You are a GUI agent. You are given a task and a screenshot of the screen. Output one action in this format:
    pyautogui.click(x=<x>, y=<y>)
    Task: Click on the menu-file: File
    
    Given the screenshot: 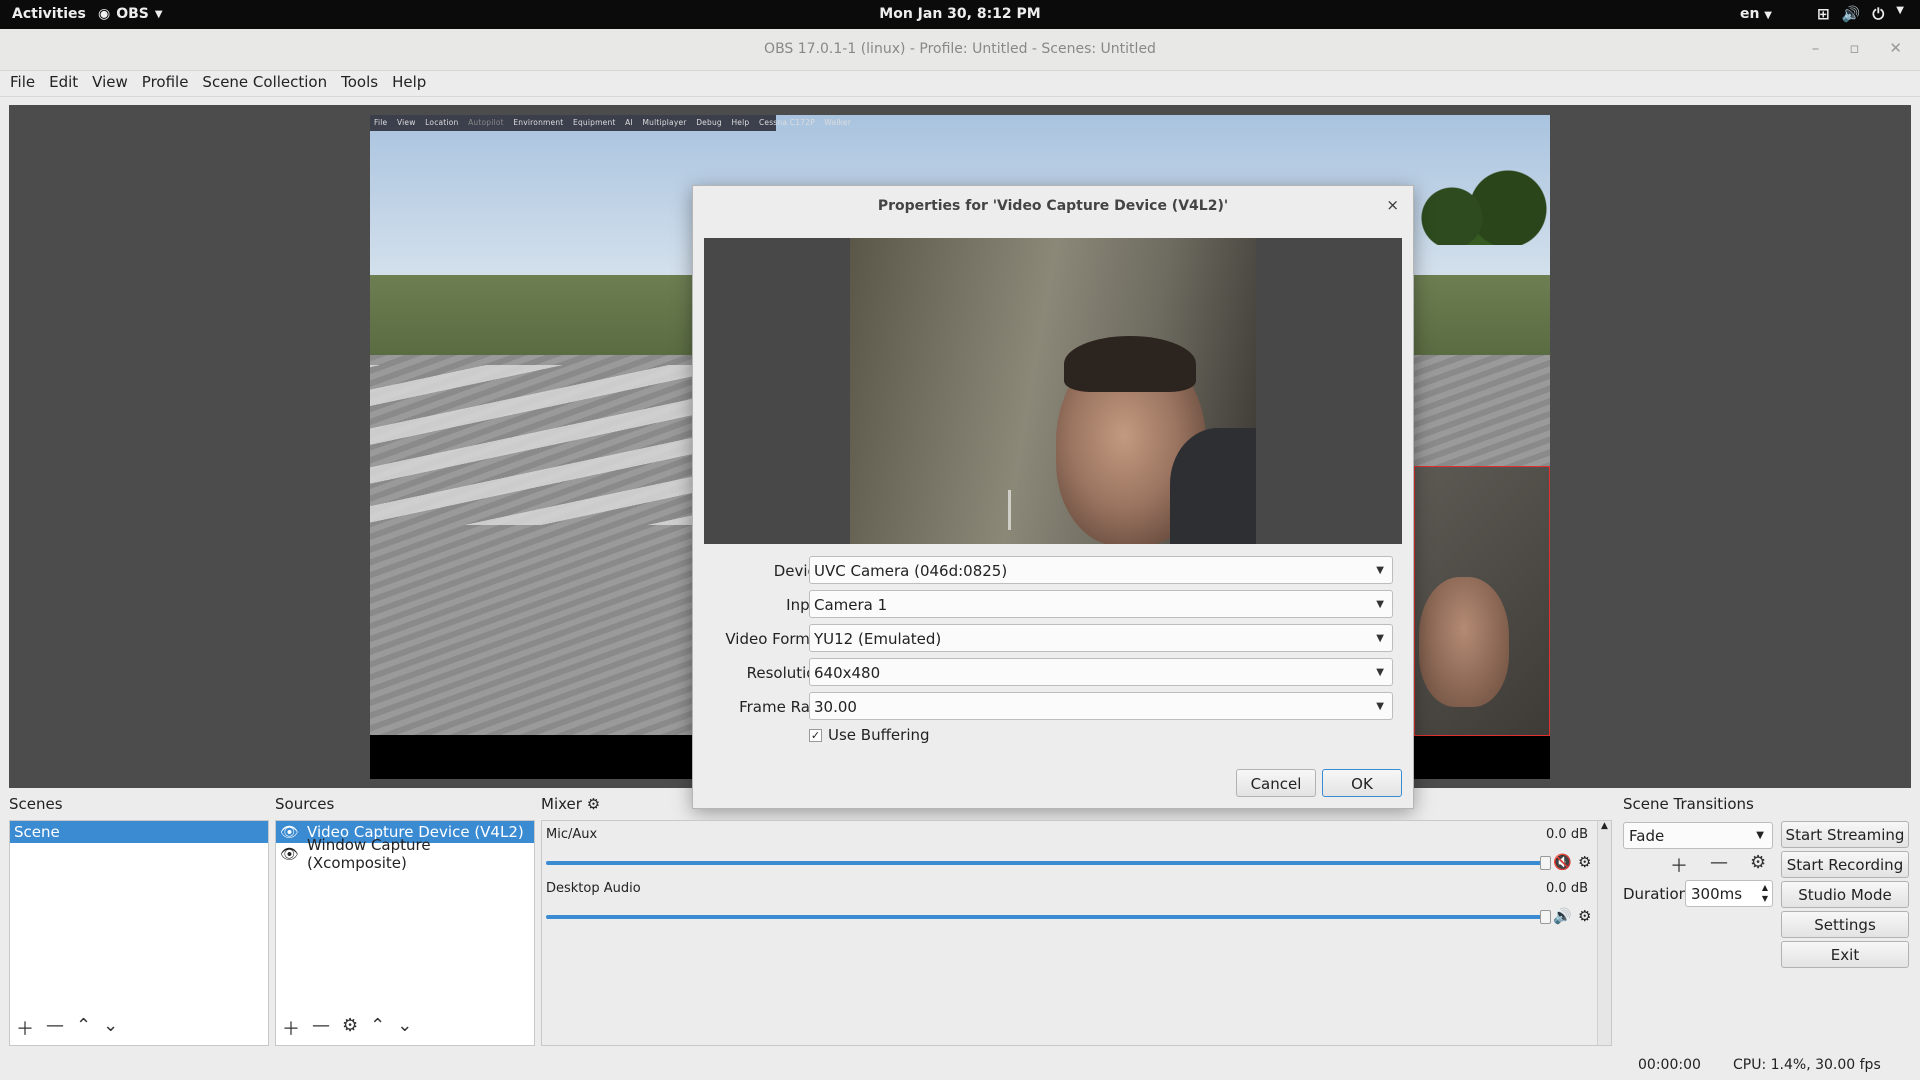 What is the action you would take?
    pyautogui.click(x=22, y=83)
    